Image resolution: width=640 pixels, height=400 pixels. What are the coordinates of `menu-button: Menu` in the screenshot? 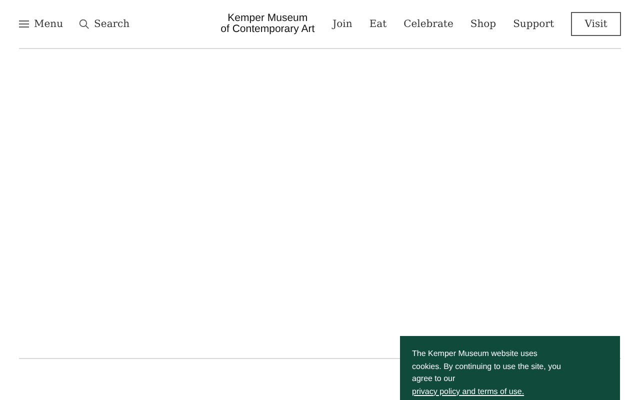 It's located at (41, 24).